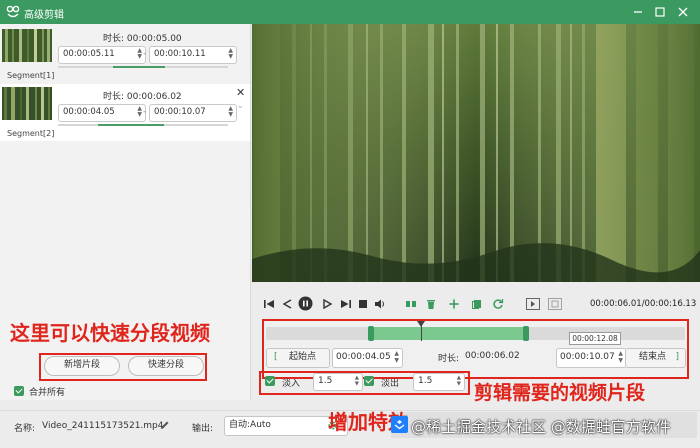 The width and height of the screenshot is (700, 448). I want to click on start-time-input: 00:00:04.05 ▲ ▼, so click(367, 358).